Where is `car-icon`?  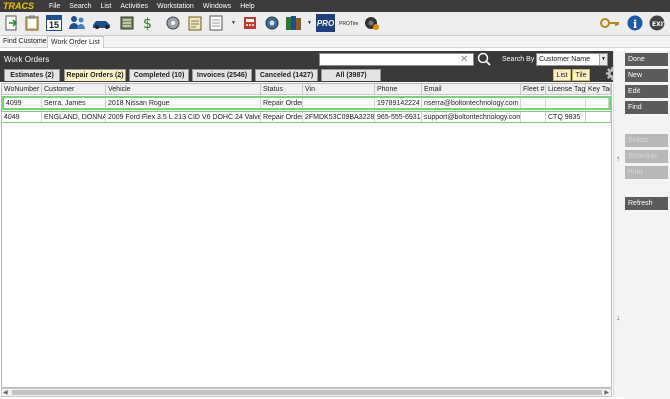 car-icon is located at coordinates (102, 23).